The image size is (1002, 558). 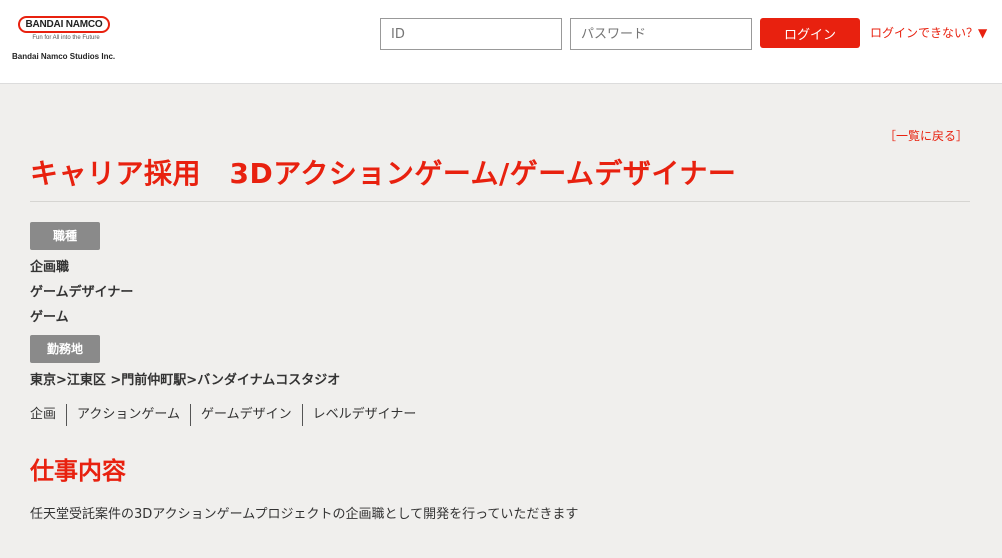 I want to click on title-divider, so click(x=500, y=201).